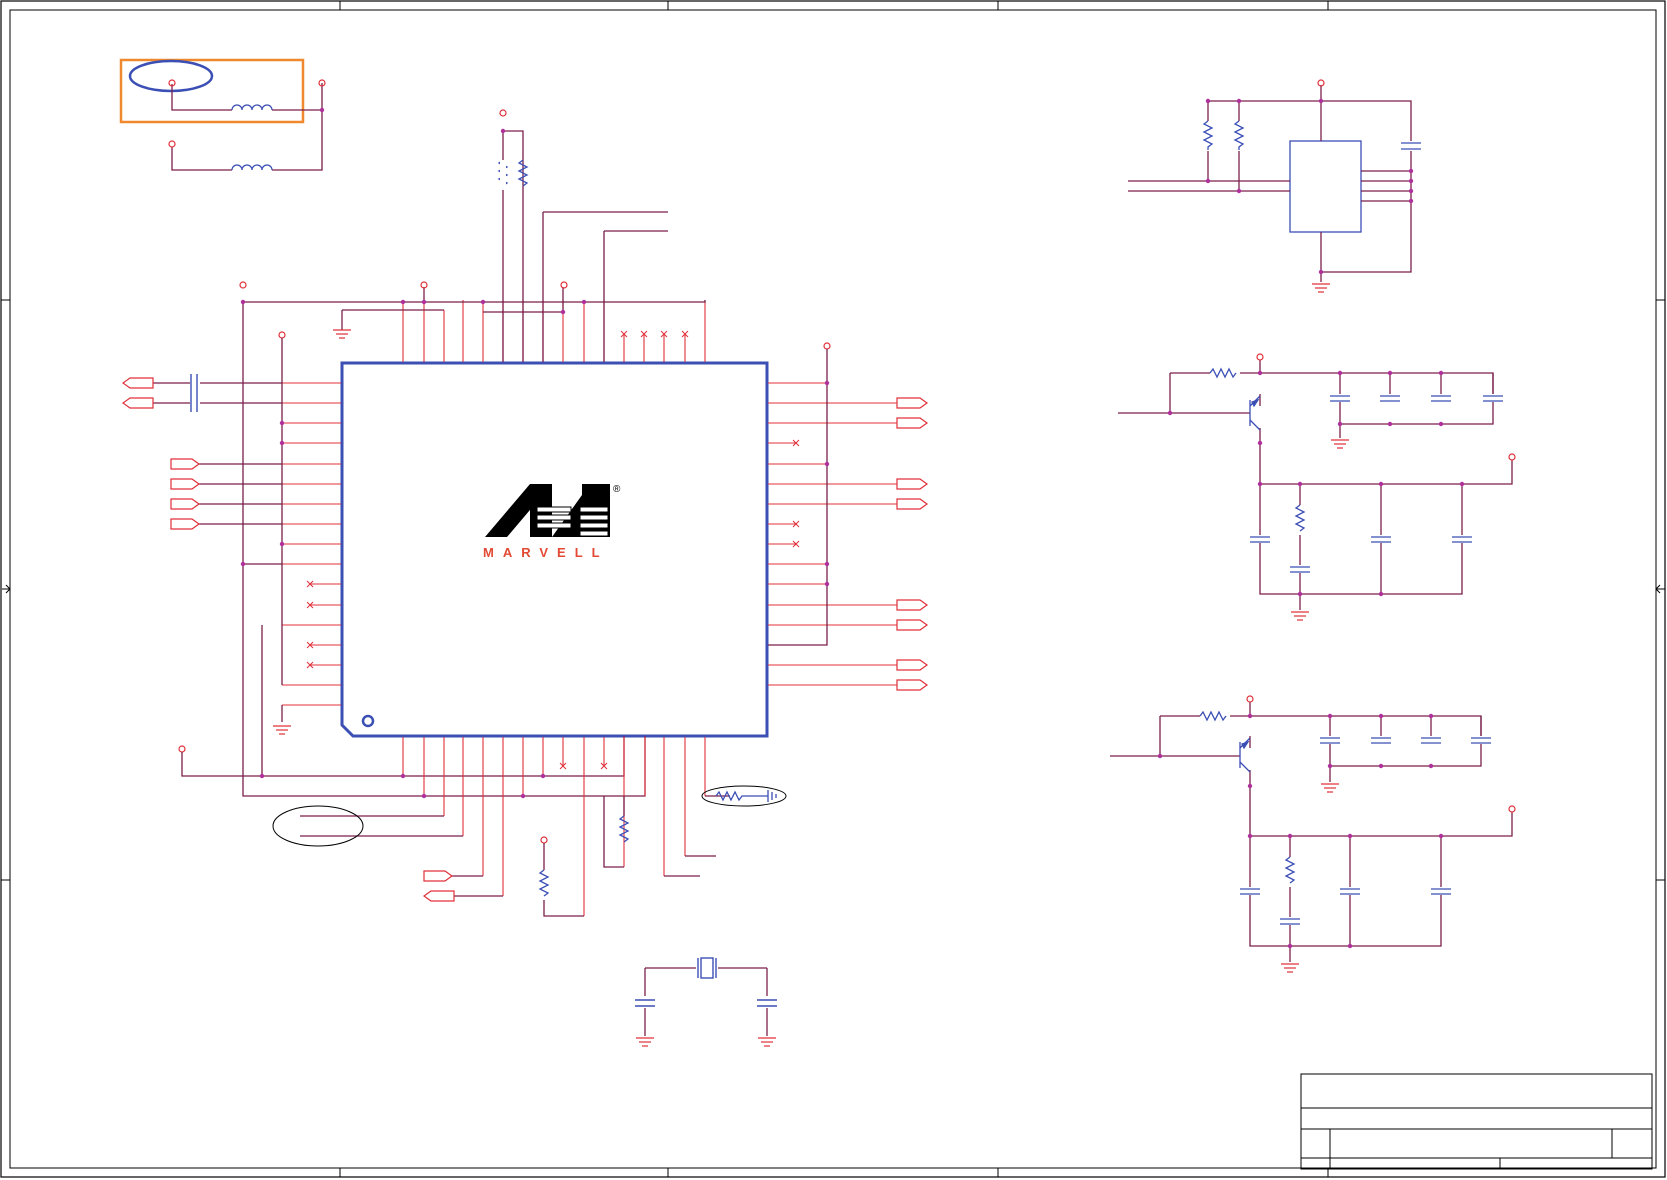 The width and height of the screenshot is (1667, 1180). I want to click on eeprom-chip, so click(1325, 186).